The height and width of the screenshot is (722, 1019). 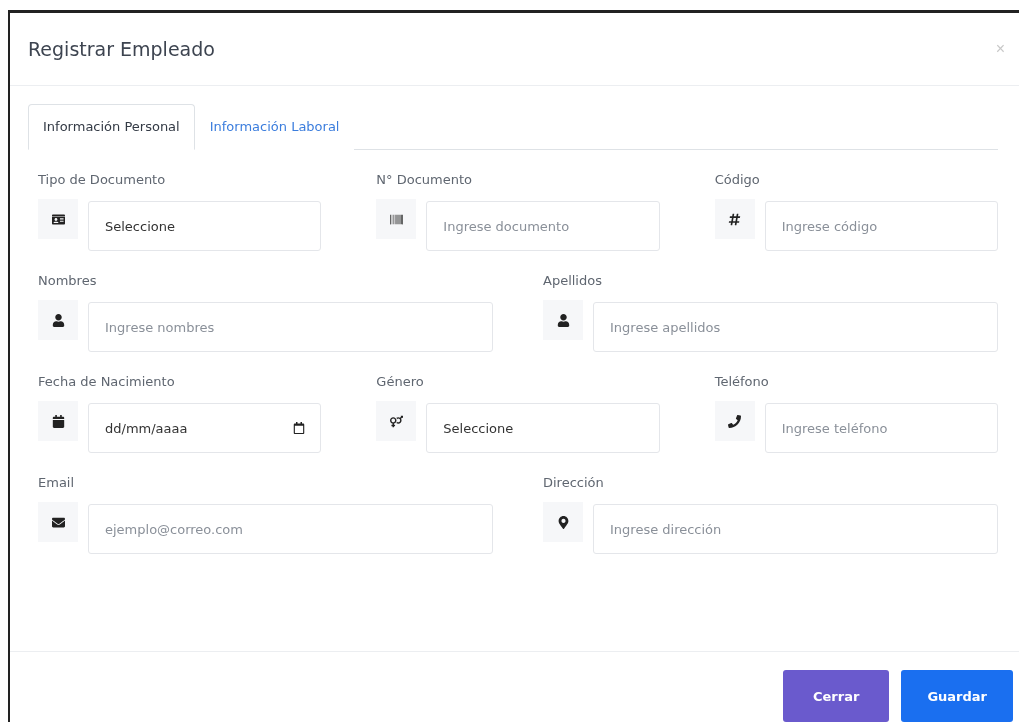 What do you see at coordinates (573, 280) in the screenshot?
I see `field-label: Apellidos` at bounding box center [573, 280].